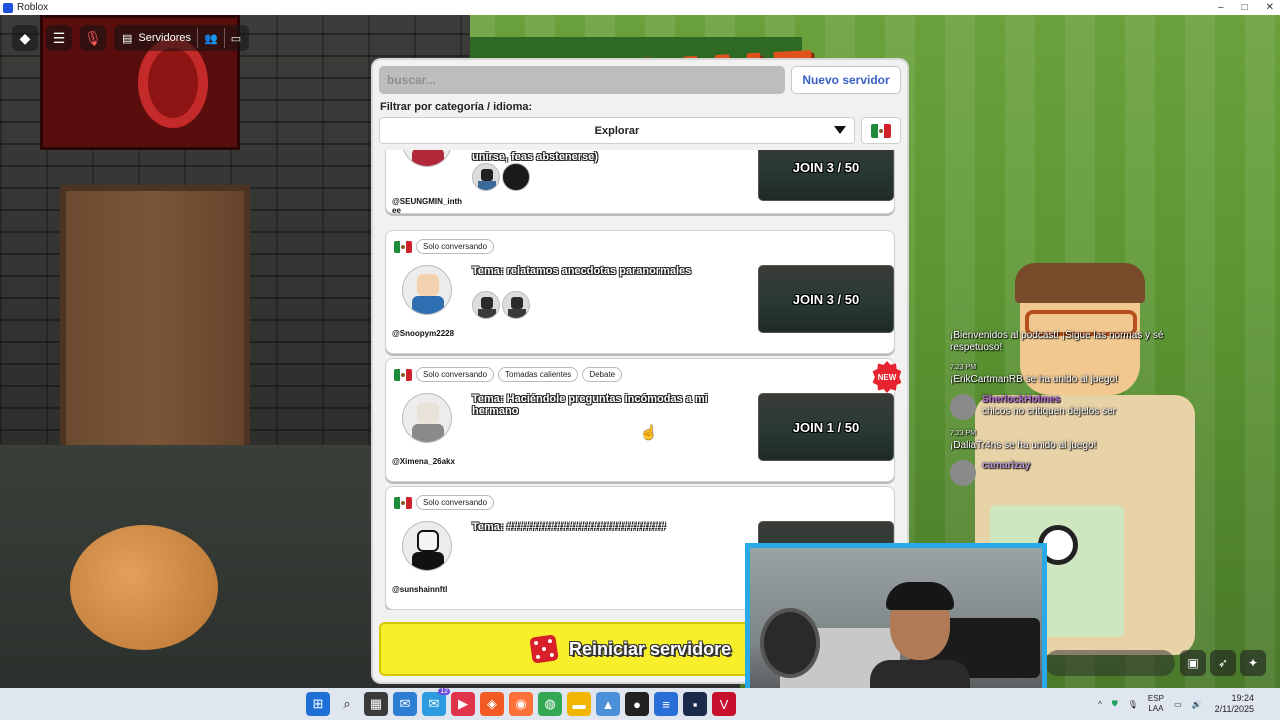 The height and width of the screenshot is (720, 1280). I want to click on notification-badge: 12, so click(444, 691).